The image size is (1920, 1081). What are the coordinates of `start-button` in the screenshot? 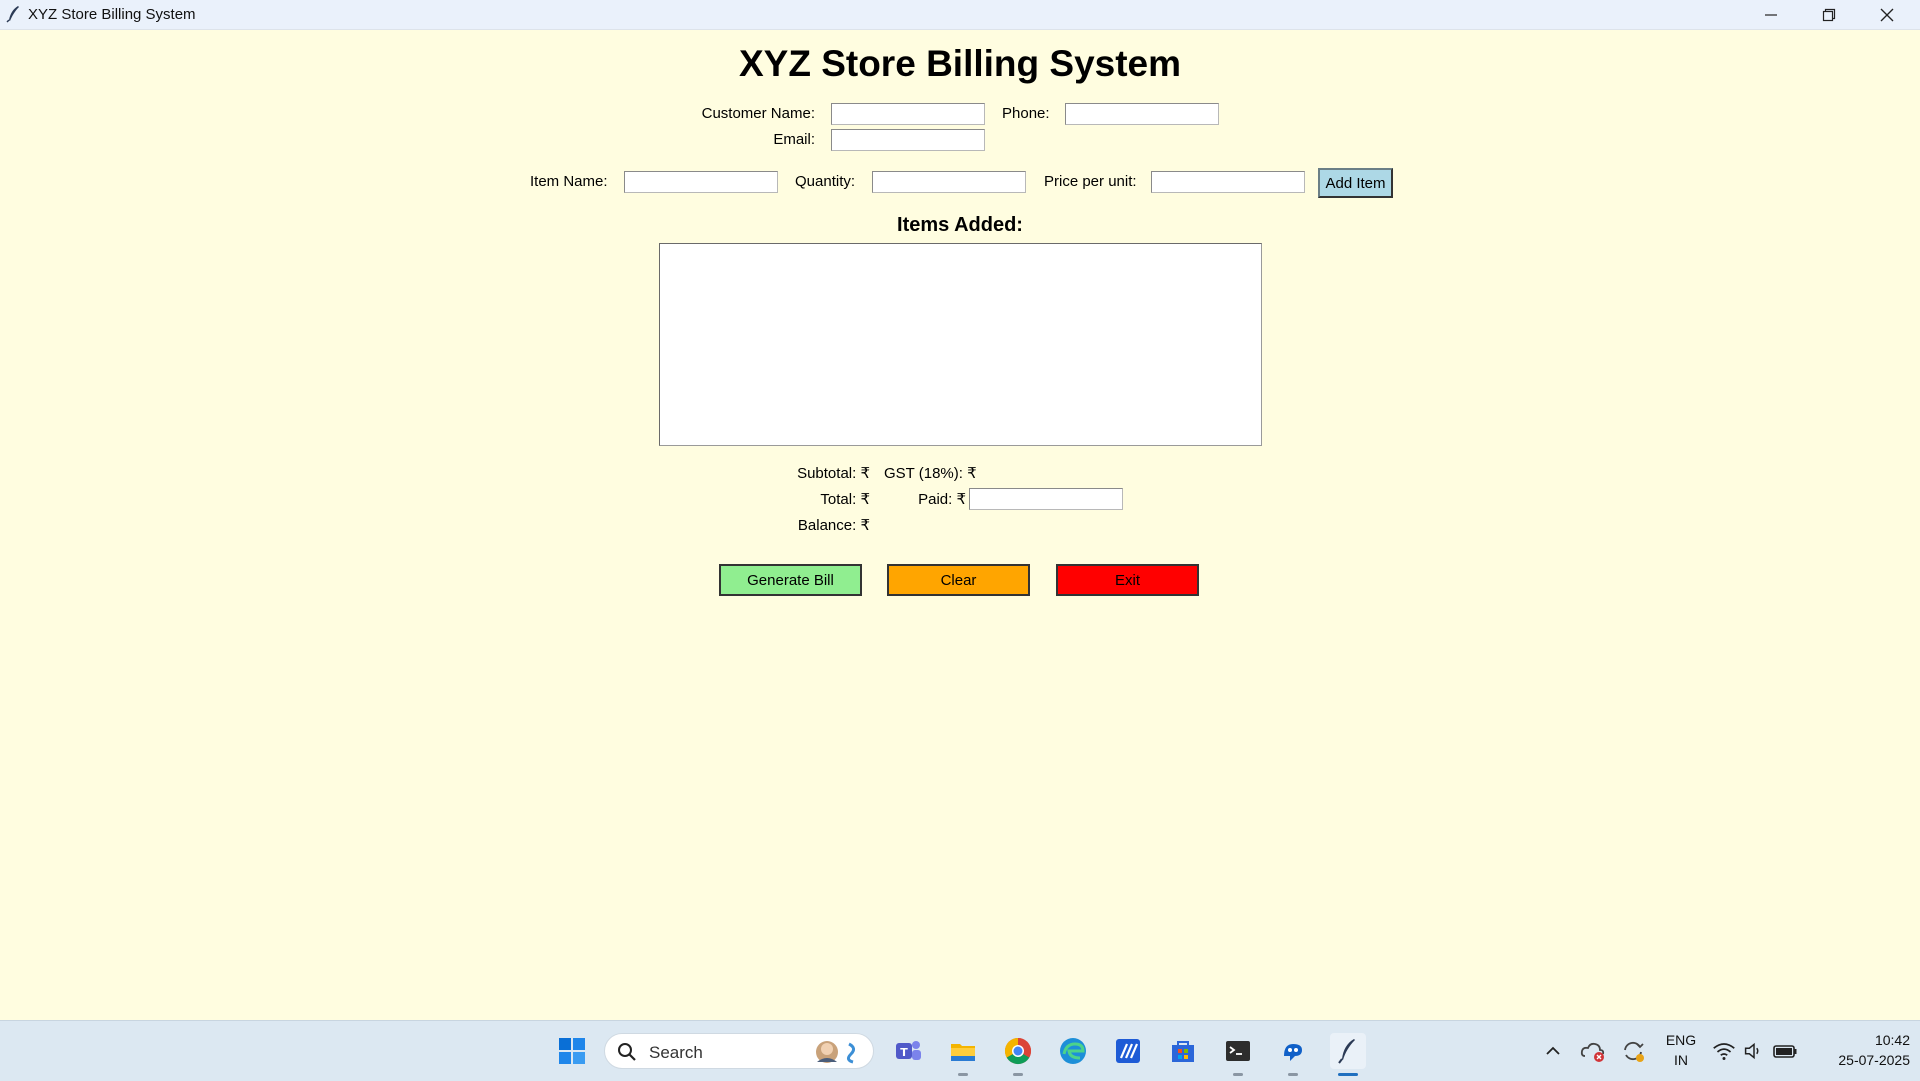 It's located at (572, 1051).